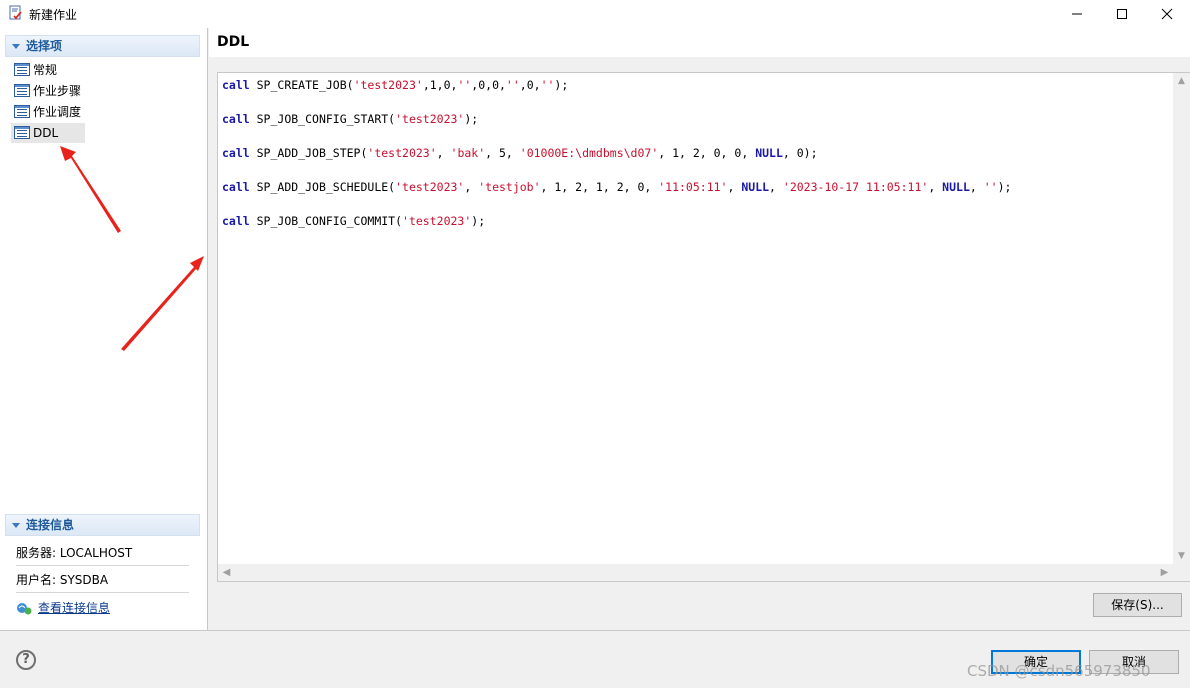  I want to click on horizontal-scrollbar: ◀ ▶, so click(704, 572).